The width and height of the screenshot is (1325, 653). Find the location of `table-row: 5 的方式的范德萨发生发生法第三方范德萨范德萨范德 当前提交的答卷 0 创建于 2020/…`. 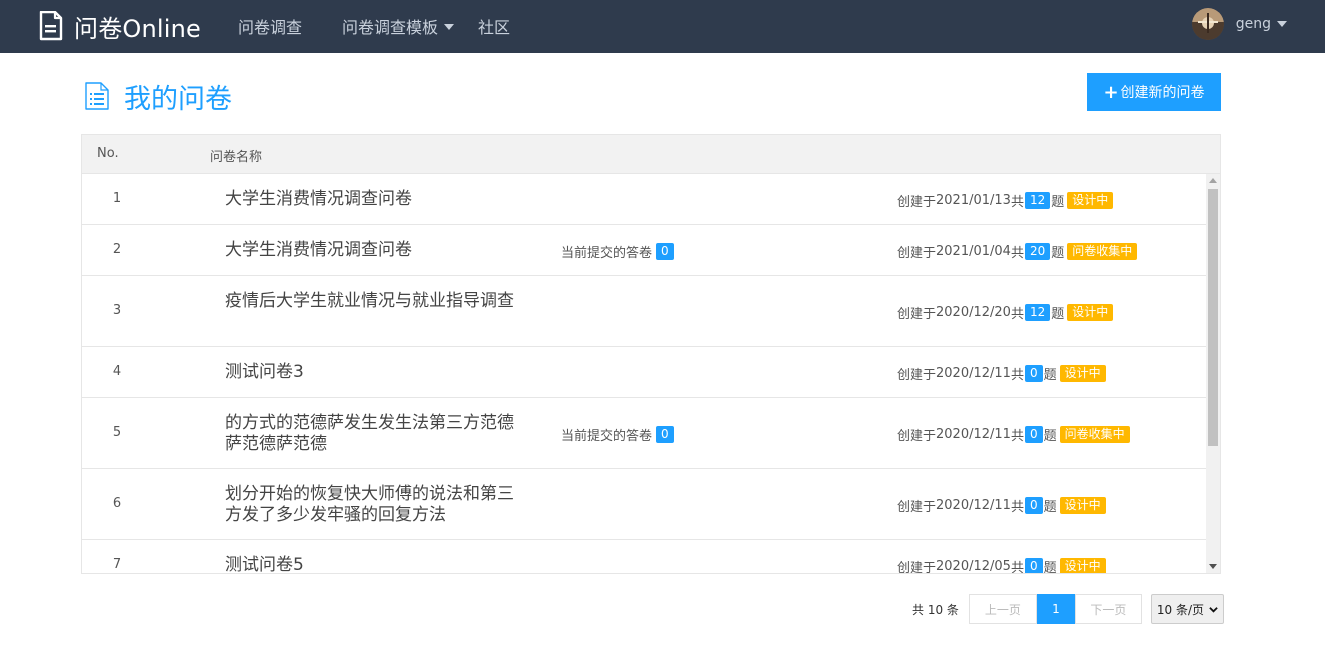

table-row: 5 的方式的范德萨发生发生法第三方范德萨范德萨范德 当前提交的答卷 0 创建于 2020/… is located at coordinates (644, 433).